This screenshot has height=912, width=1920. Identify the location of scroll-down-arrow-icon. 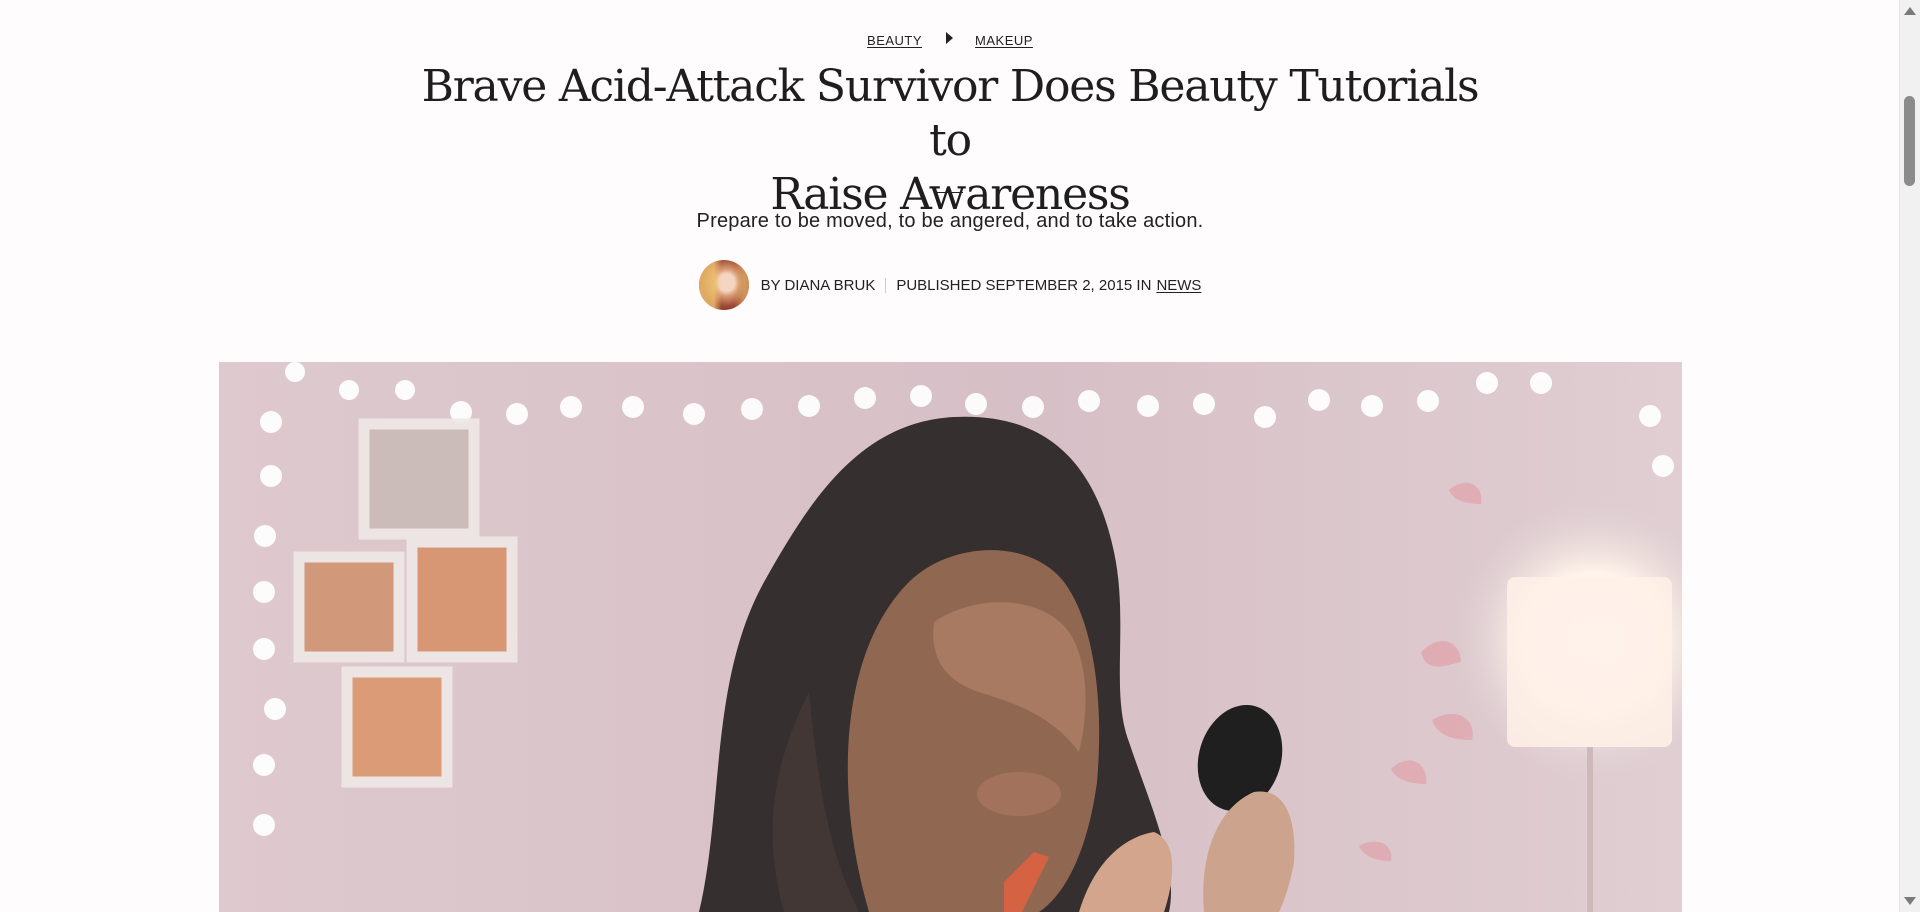
(1910, 901).